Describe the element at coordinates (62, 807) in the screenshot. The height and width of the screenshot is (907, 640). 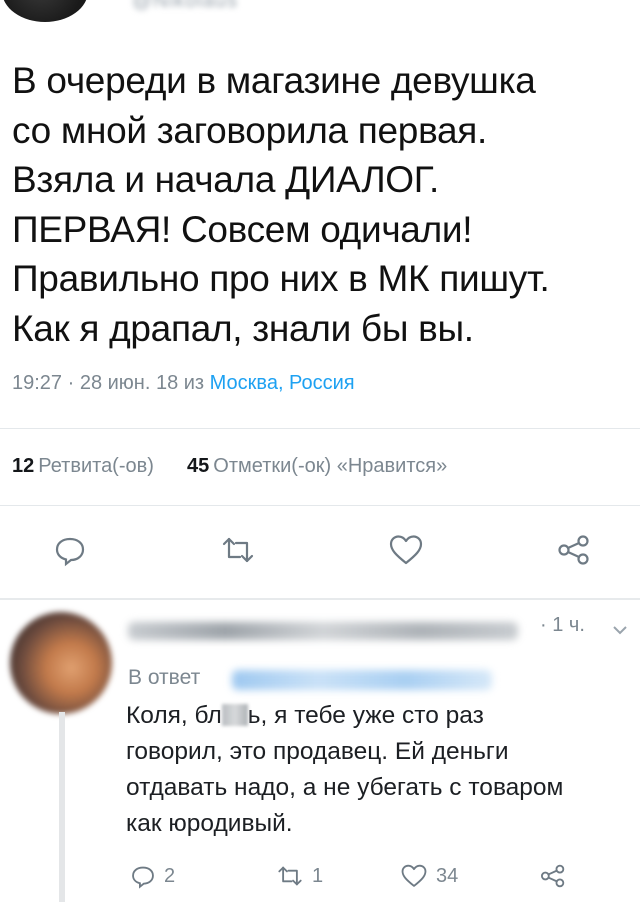
I see `thread-line` at that location.